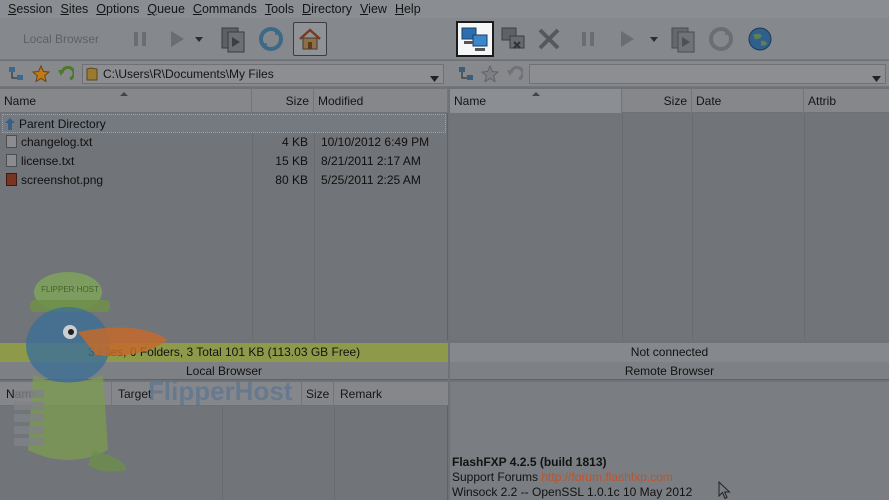 This screenshot has width=889, height=500. I want to click on forum-link: http://forum.flashfxp.com, so click(606, 477).